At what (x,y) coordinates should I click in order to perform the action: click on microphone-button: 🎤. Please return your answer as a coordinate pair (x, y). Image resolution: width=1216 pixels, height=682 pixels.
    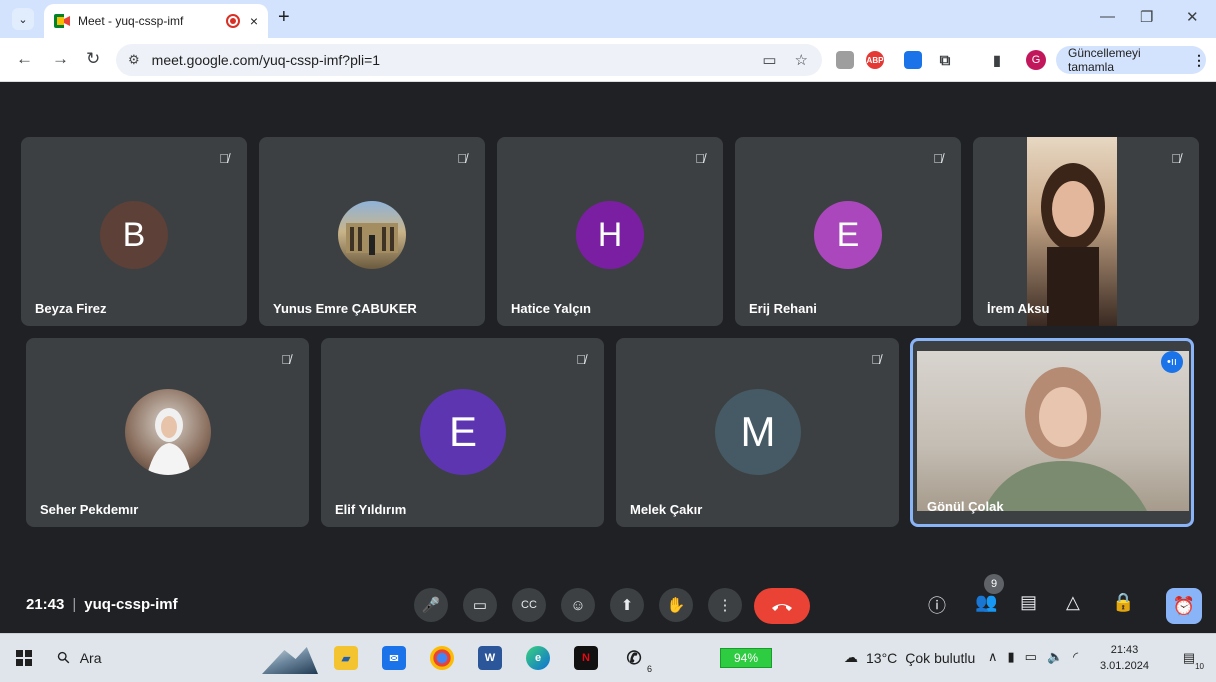
    Looking at the image, I should click on (431, 605).